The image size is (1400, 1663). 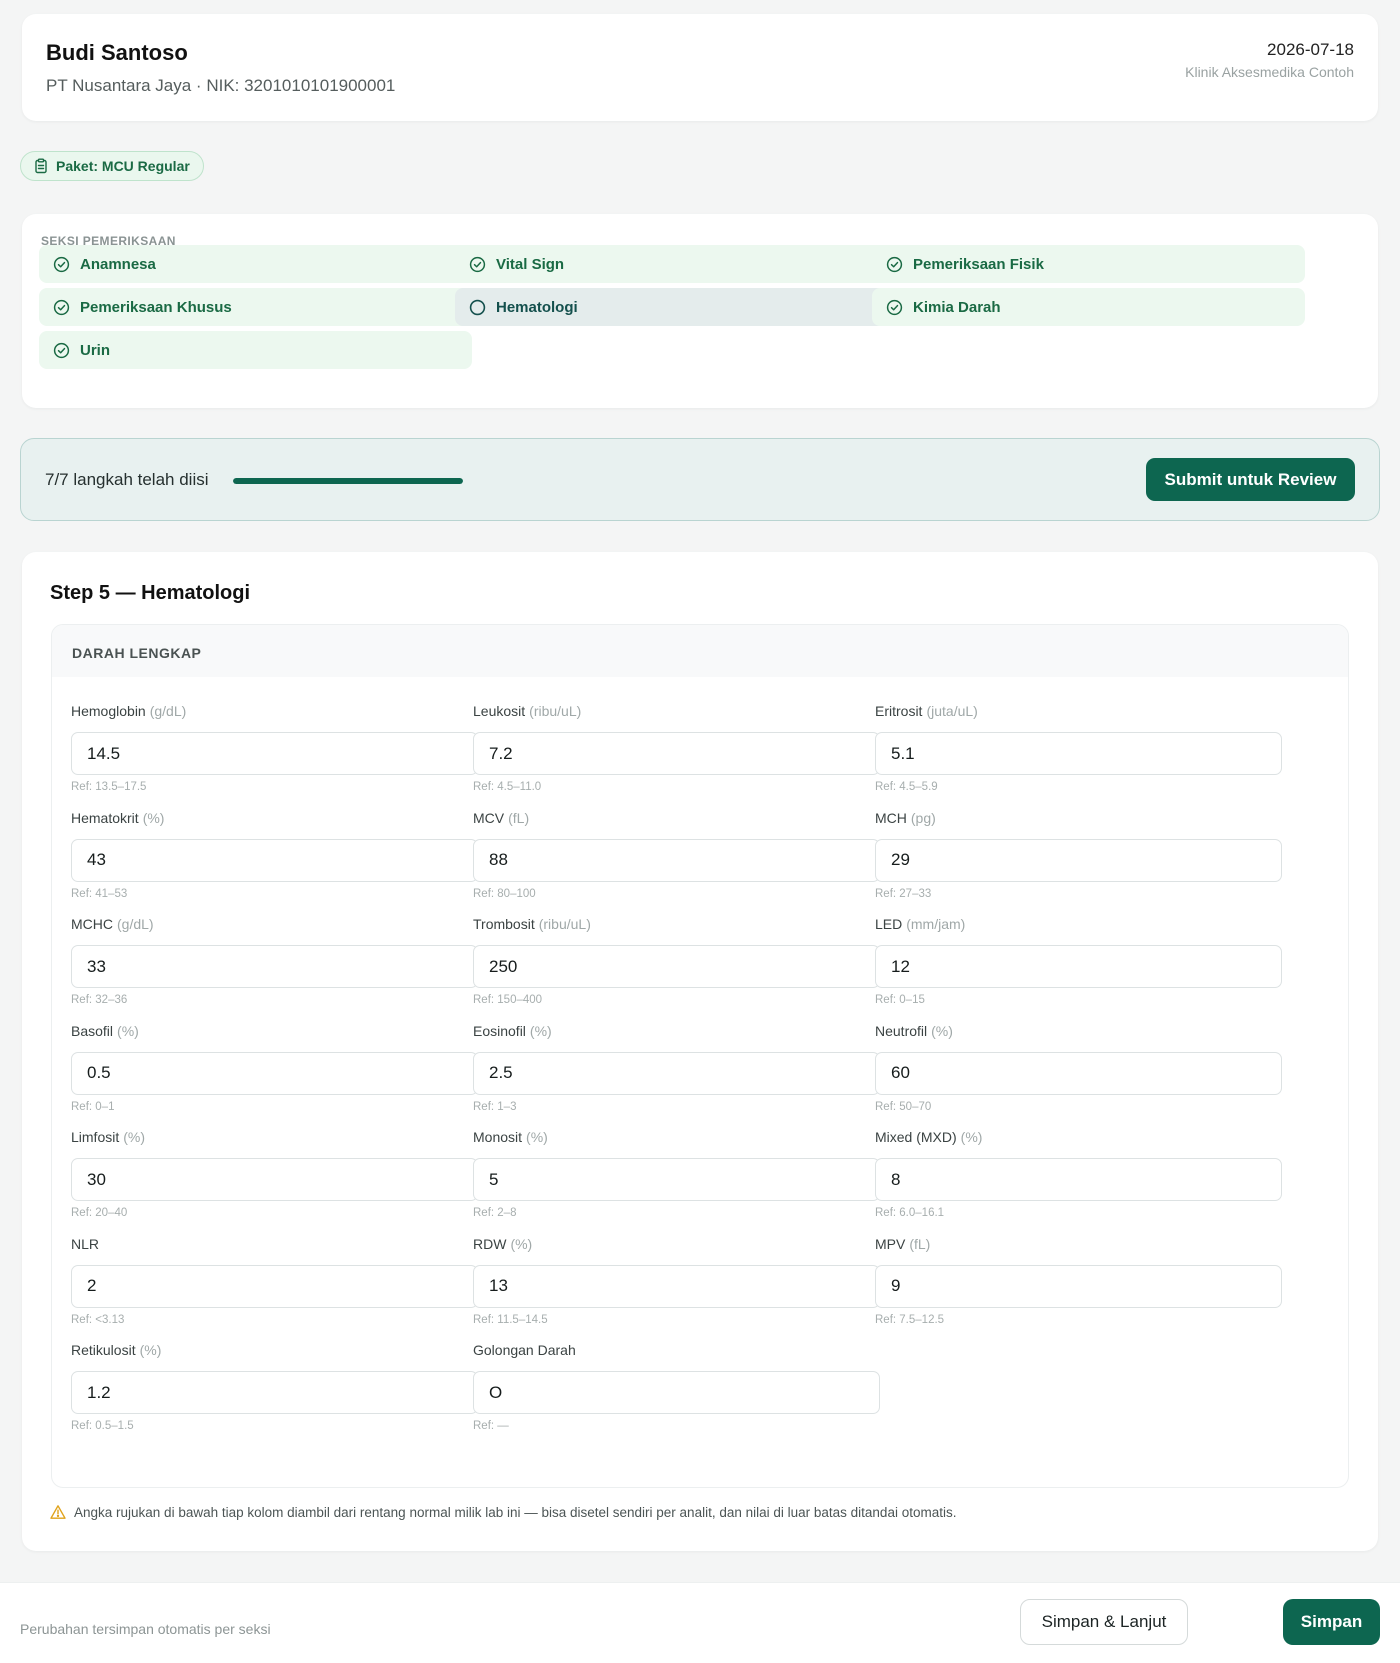 I want to click on field-reference-range: Ref: —, so click(x=491, y=1426).